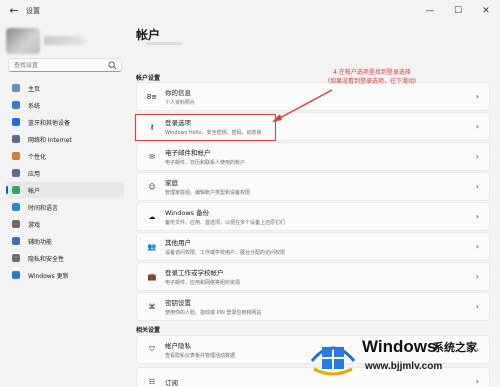 This screenshot has height=387, width=500. Describe the element at coordinates (208, 193) in the screenshot. I see `card-subtitle: 管理家庭组、编辑帐户类型和设备权限` at that location.